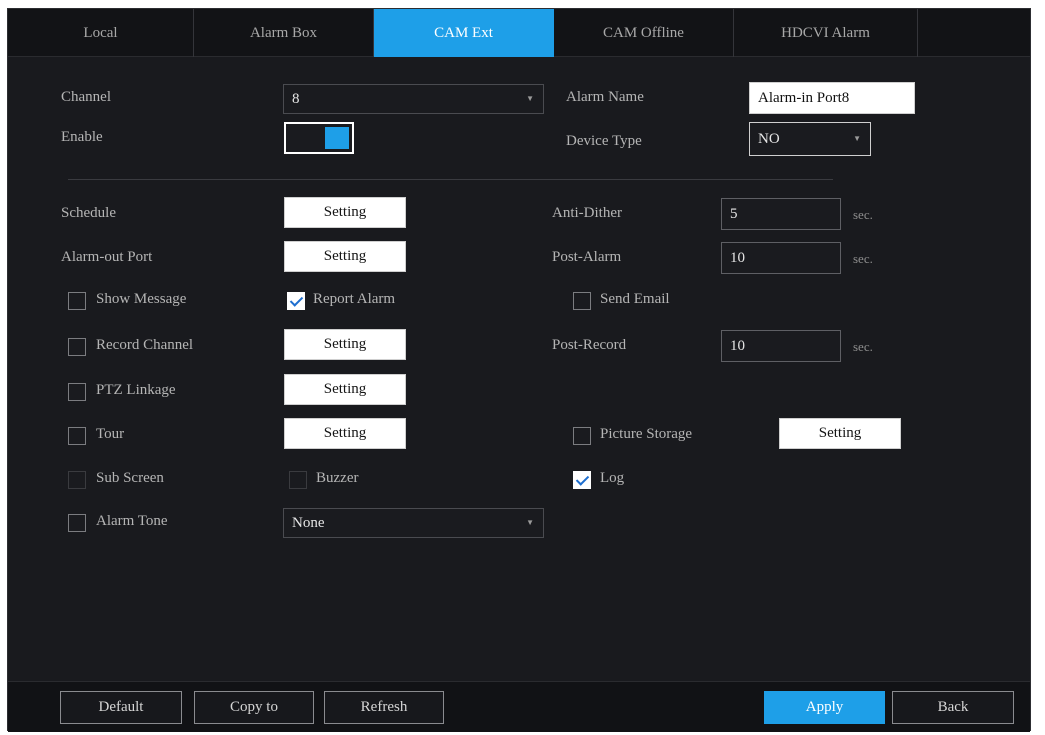  I want to click on default-button: Default, so click(121, 707).